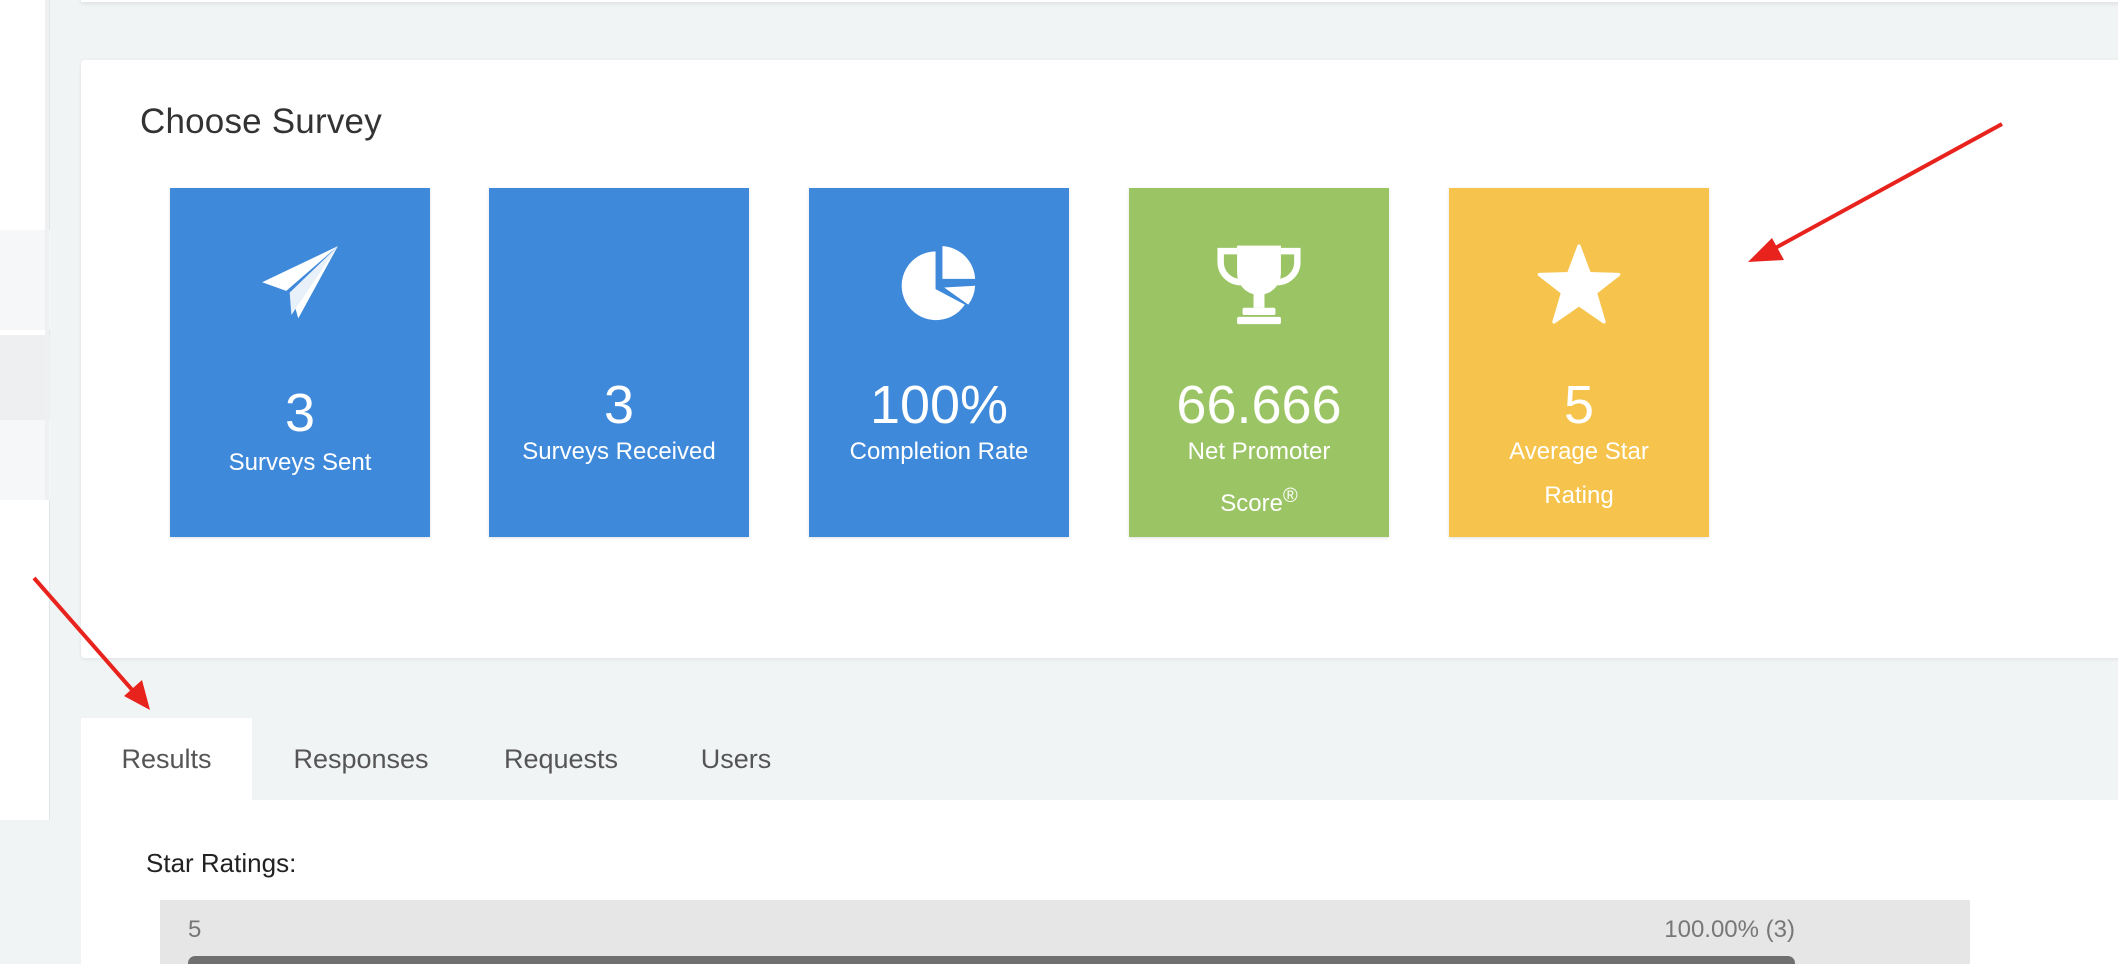 The height and width of the screenshot is (964, 2118). I want to click on tab-users: Users, so click(736, 759).